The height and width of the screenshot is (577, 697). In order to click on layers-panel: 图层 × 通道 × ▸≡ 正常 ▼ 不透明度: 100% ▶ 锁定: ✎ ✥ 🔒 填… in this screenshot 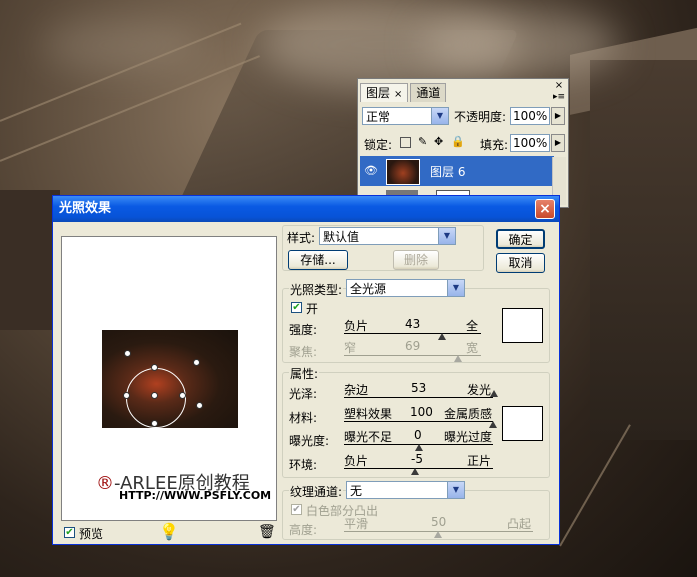, I will do `click(463, 144)`.